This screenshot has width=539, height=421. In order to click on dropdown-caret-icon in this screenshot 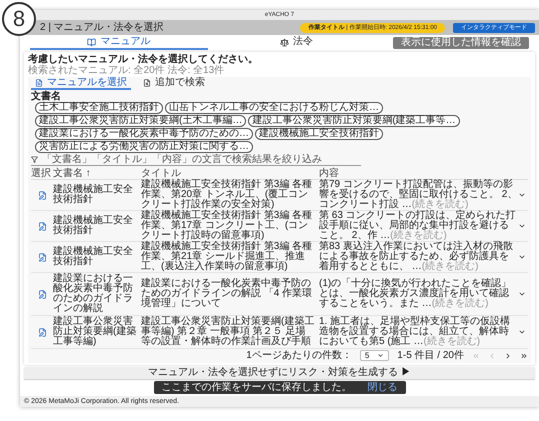, I will do `click(380, 355)`.